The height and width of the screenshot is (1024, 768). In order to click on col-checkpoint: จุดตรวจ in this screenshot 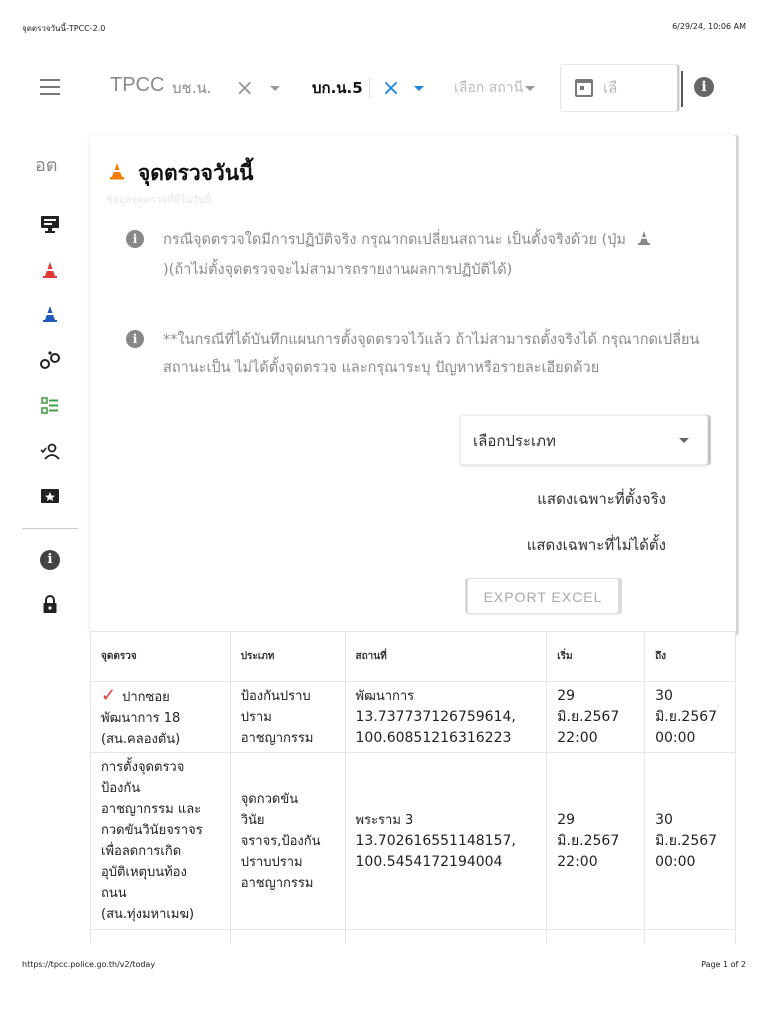, I will do `click(160, 656)`.